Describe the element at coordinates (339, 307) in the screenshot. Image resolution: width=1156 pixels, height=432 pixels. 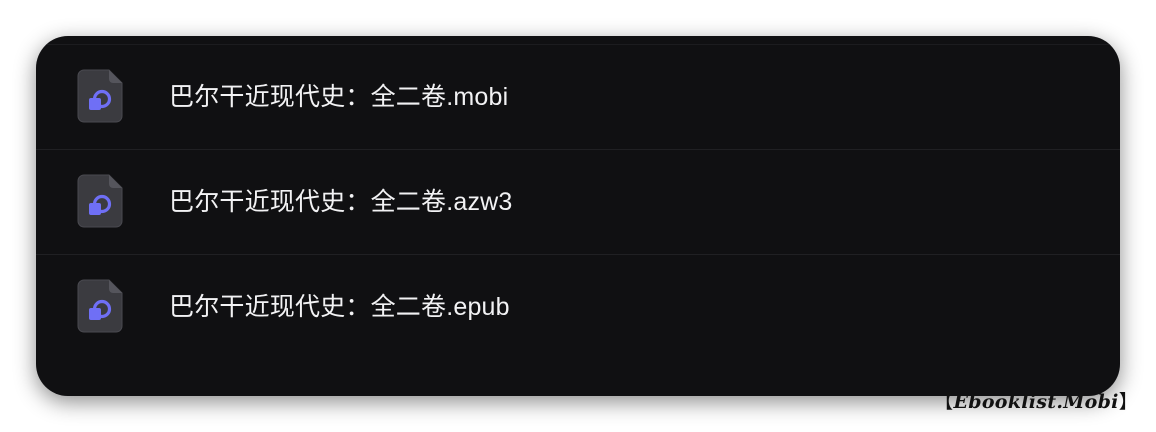
I see `file-name: 巴尔干近现代史：全二卷.epub` at that location.